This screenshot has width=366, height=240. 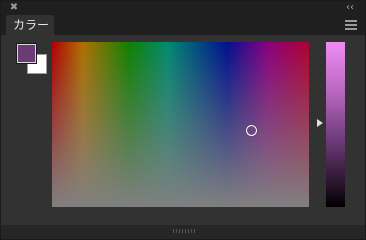 I want to click on collapse-panel-icon: ‹‹, so click(x=350, y=8).